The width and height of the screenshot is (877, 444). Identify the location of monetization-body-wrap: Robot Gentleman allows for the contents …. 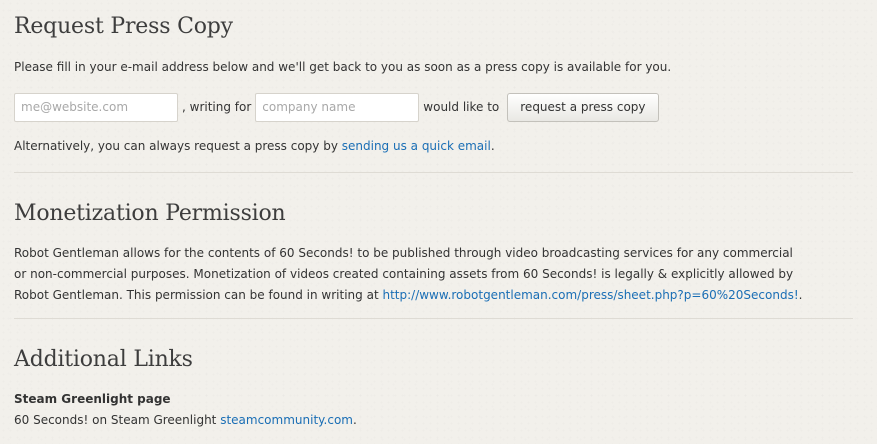
(409, 274).